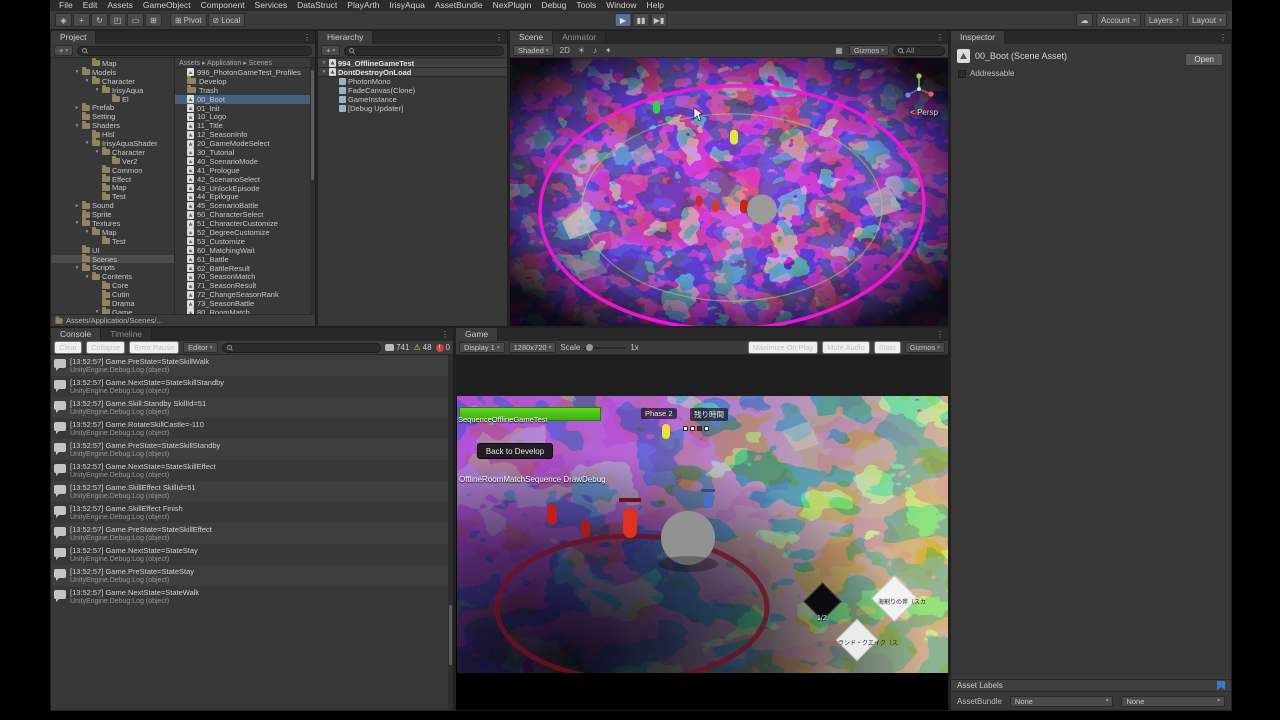 Image resolution: width=1280 pixels, height=720 pixels. Describe the element at coordinates (581, 50) in the screenshot. I see `lighting-toggle-icon` at that location.